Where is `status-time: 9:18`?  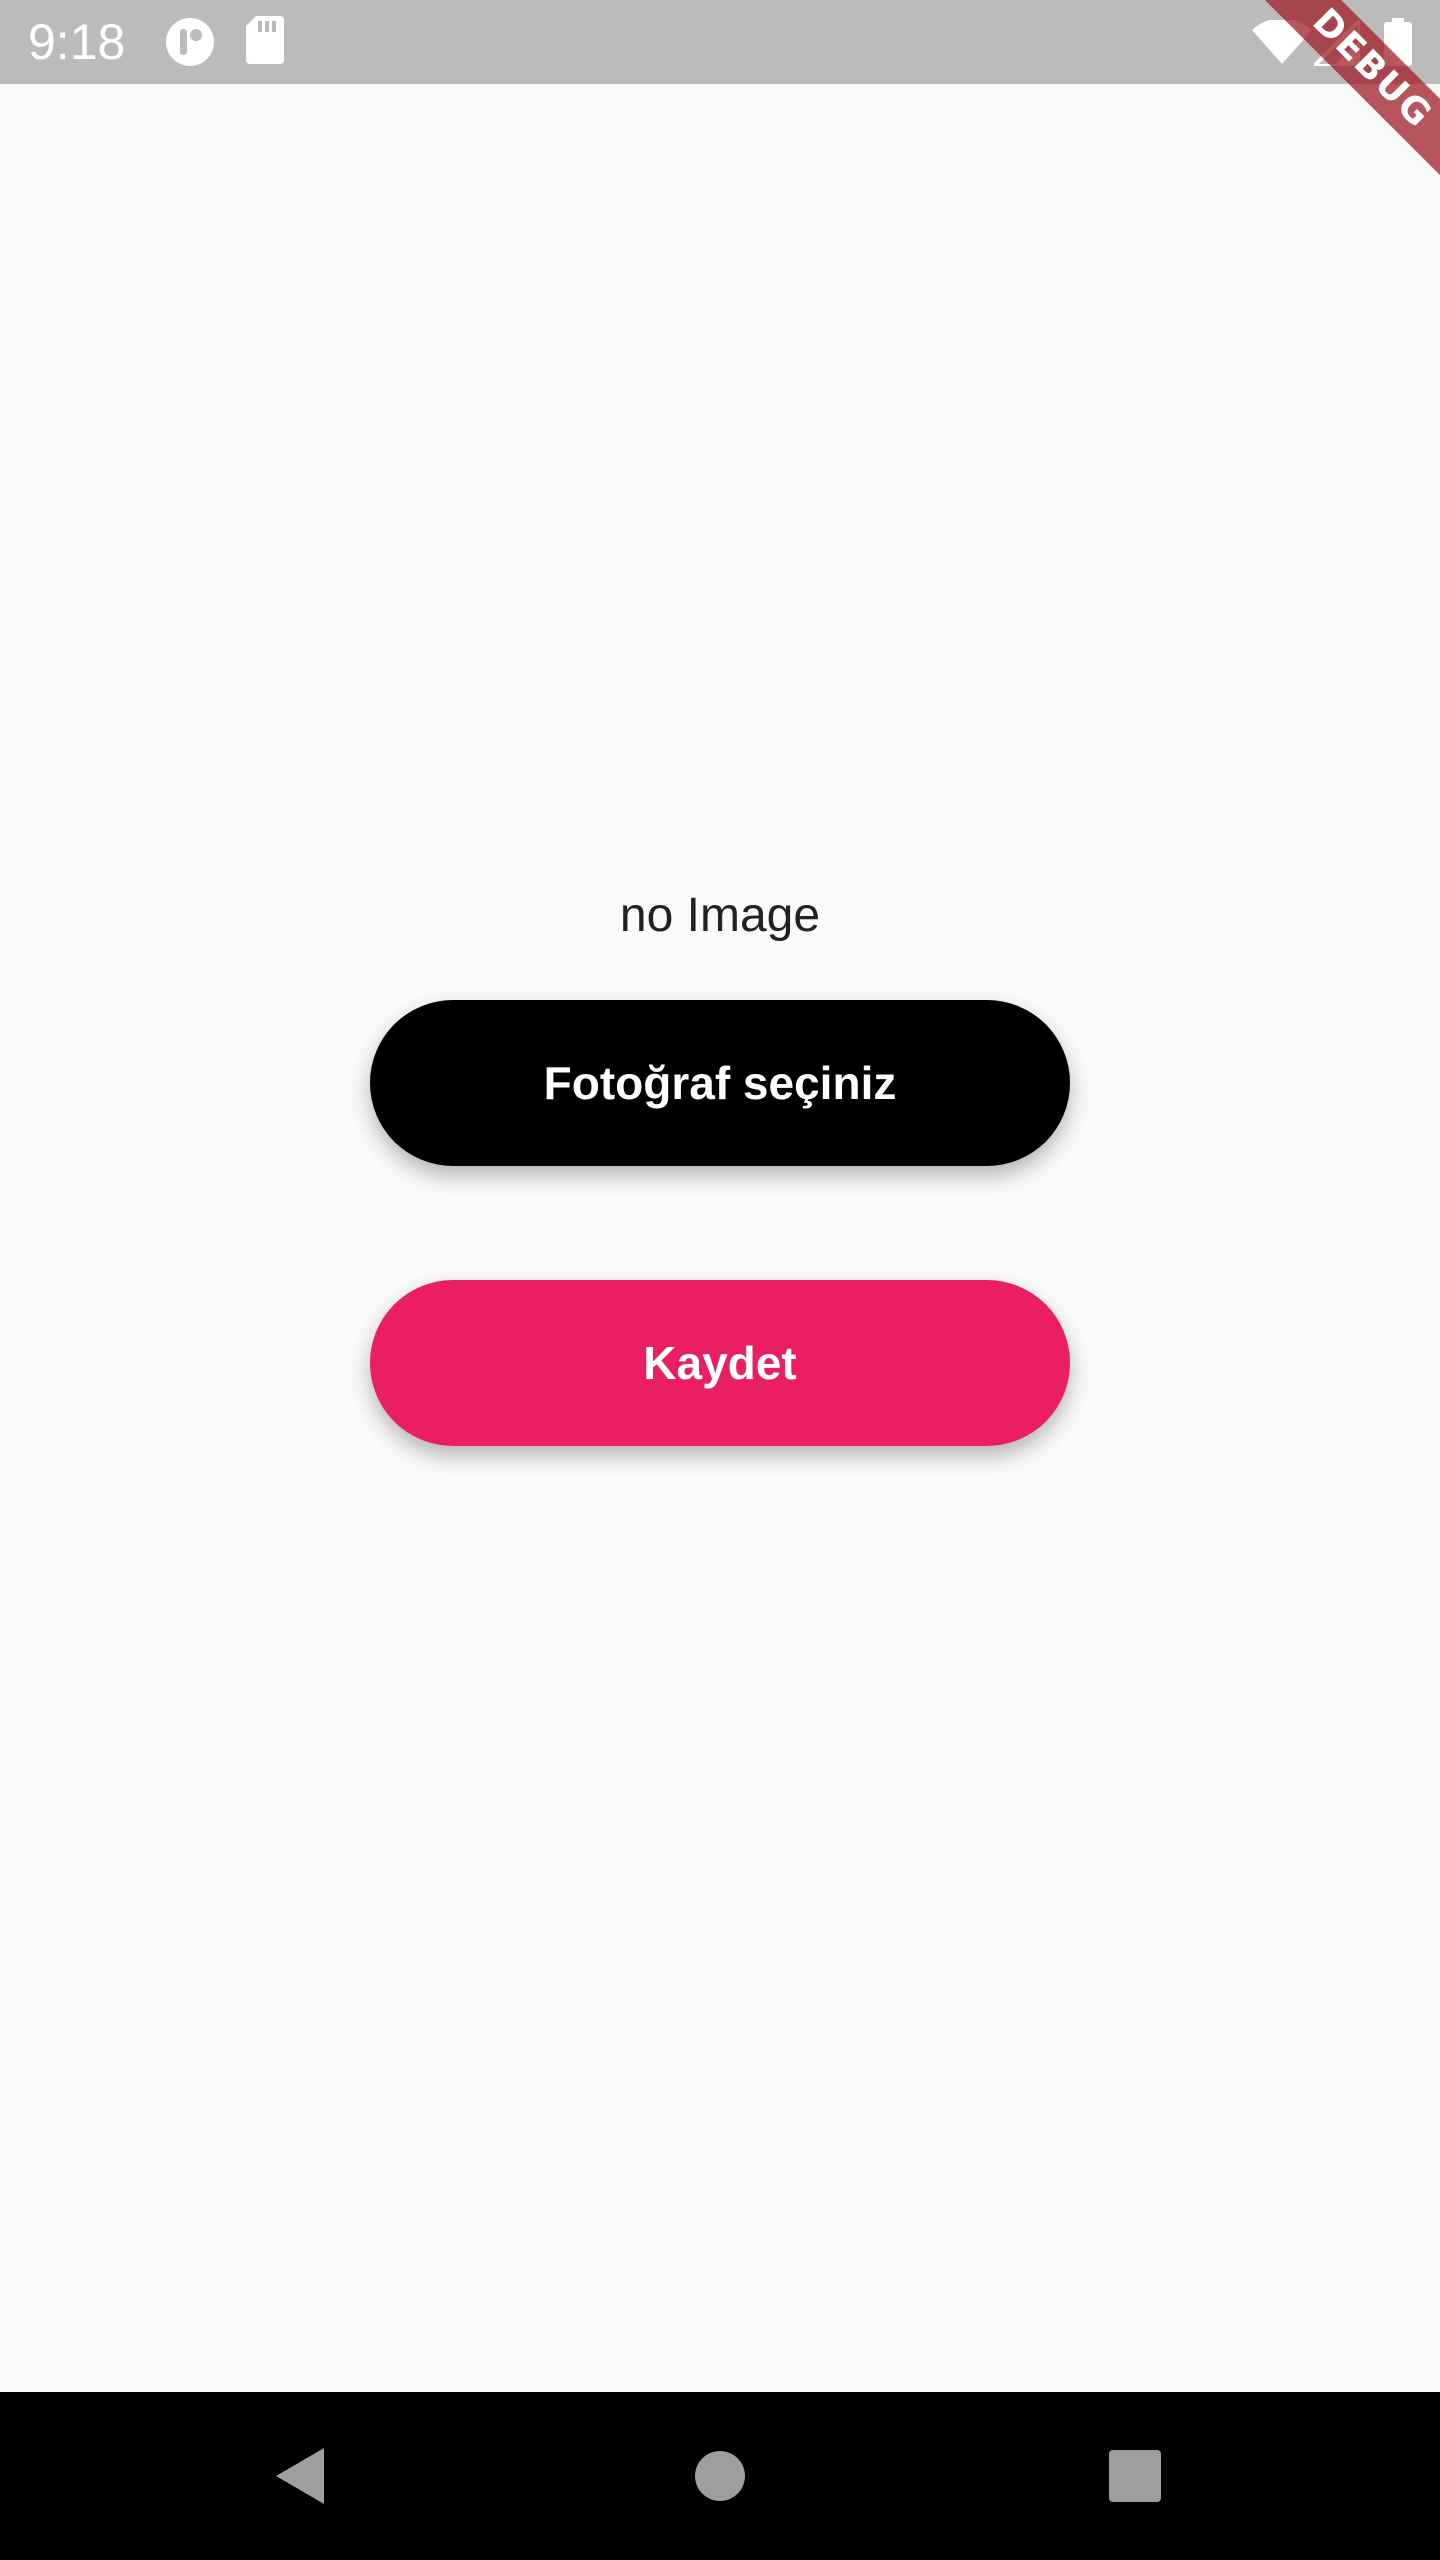 status-time: 9:18 is located at coordinates (77, 42).